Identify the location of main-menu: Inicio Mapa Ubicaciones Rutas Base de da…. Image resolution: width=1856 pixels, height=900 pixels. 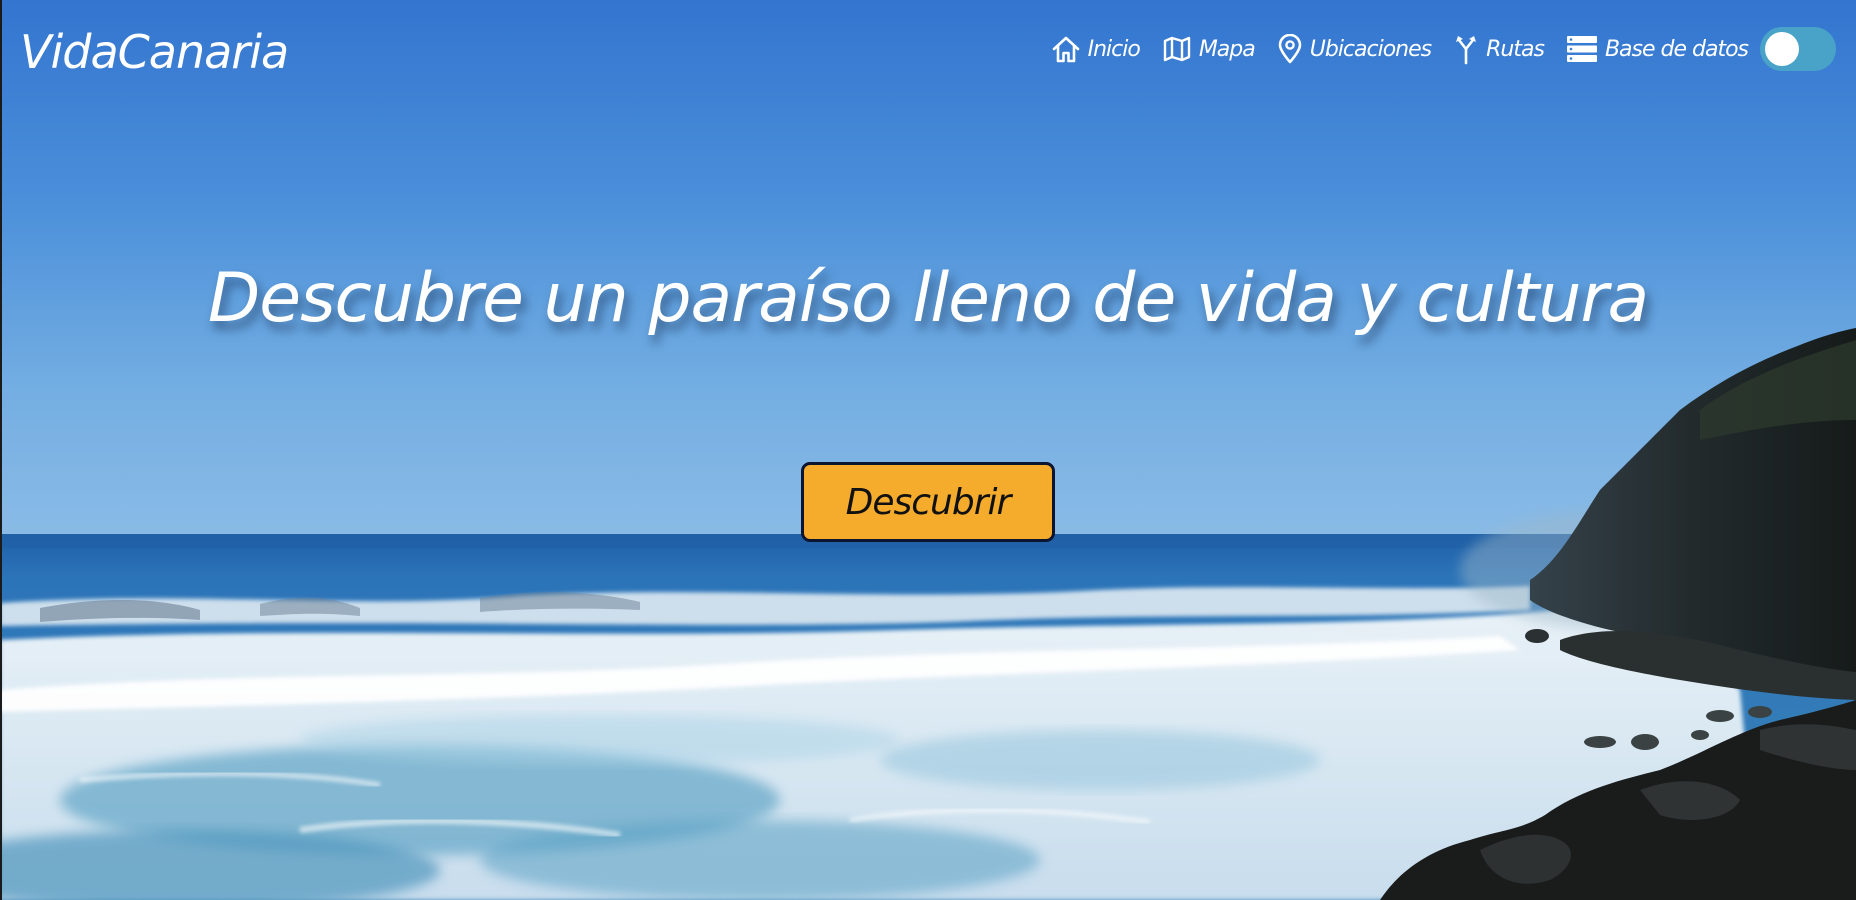
(1400, 49).